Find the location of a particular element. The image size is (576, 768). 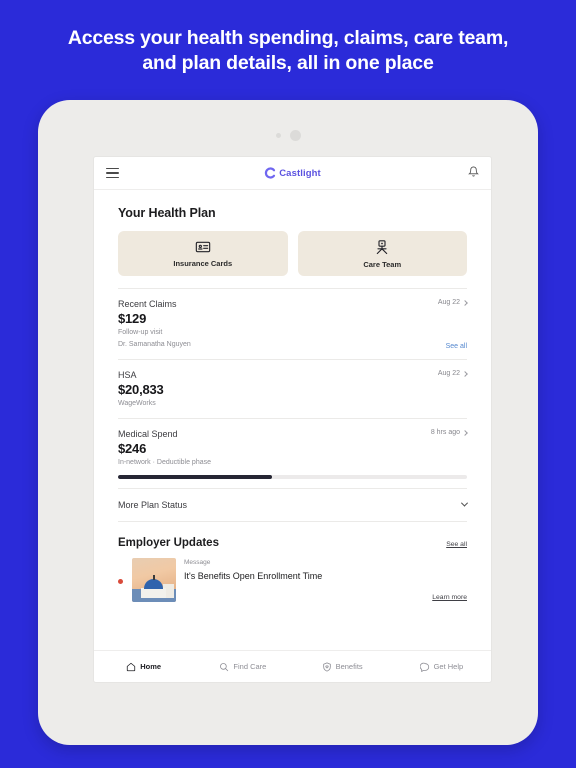

thumbnail-church-base is located at coordinates (153, 592).